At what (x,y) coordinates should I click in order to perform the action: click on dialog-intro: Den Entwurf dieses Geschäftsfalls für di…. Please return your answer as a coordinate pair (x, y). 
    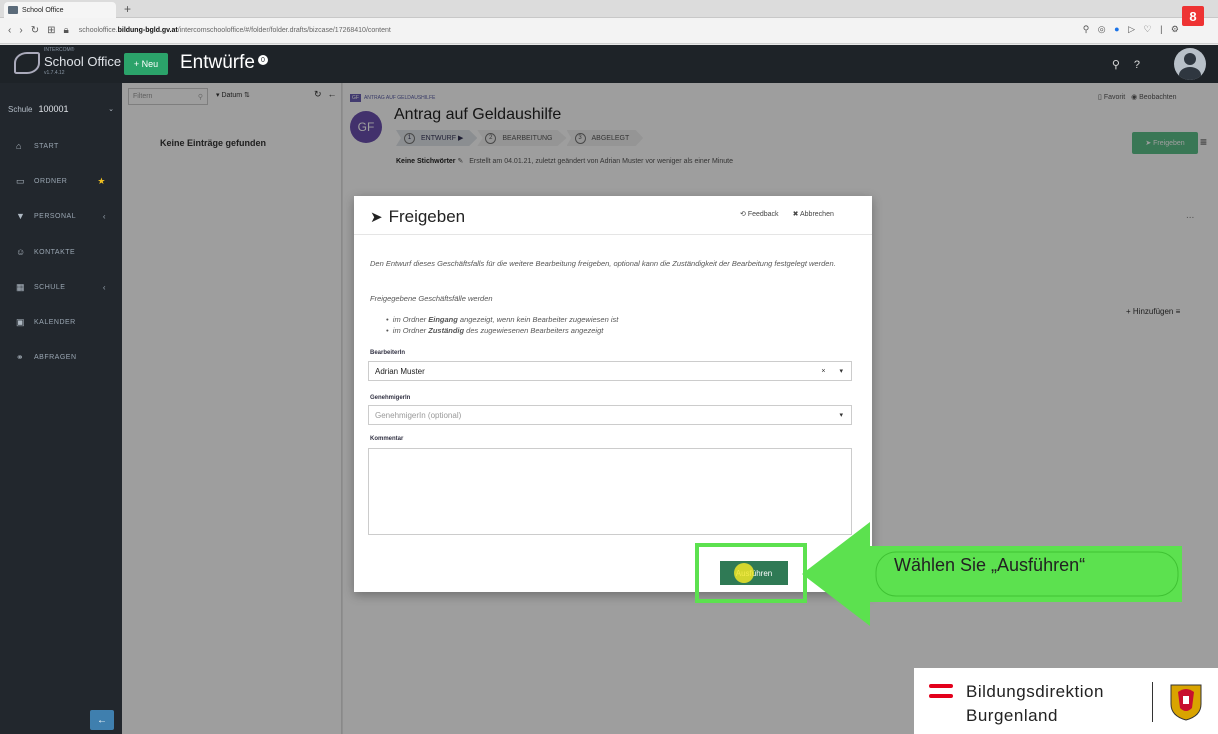
    Looking at the image, I should click on (603, 263).